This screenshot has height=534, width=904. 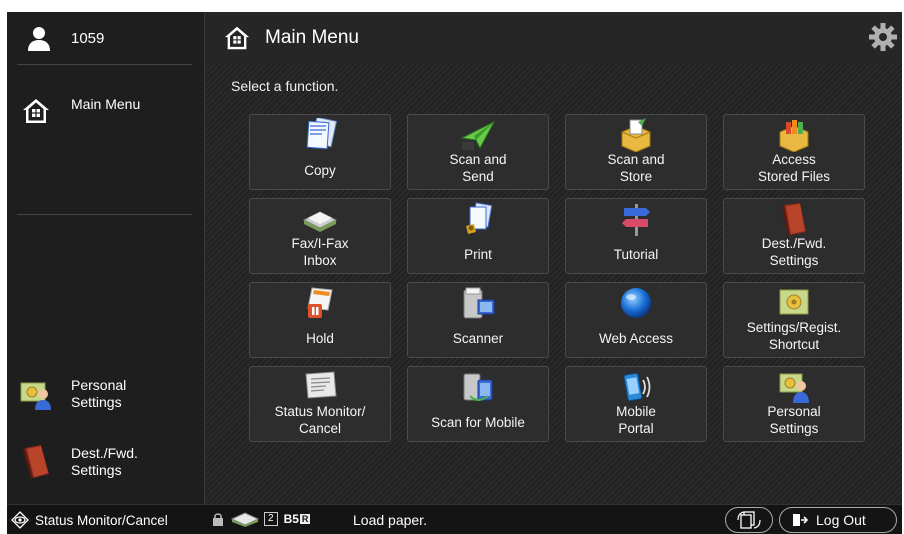 I want to click on counter-check-button, so click(x=749, y=520).